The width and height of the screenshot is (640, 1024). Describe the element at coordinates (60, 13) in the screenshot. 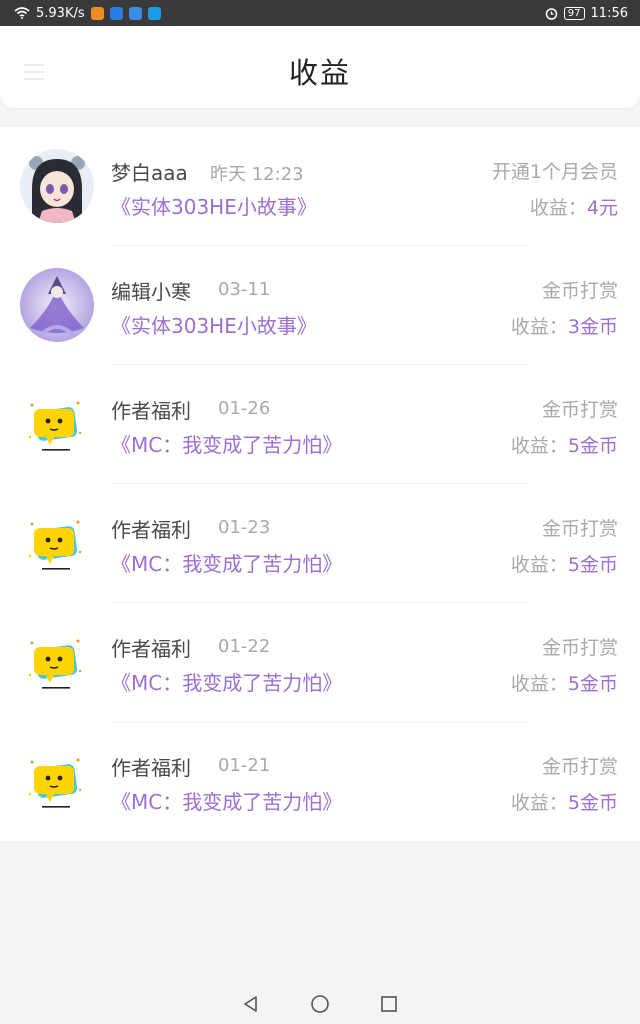

I see `network-speed: 5.93K/s` at that location.